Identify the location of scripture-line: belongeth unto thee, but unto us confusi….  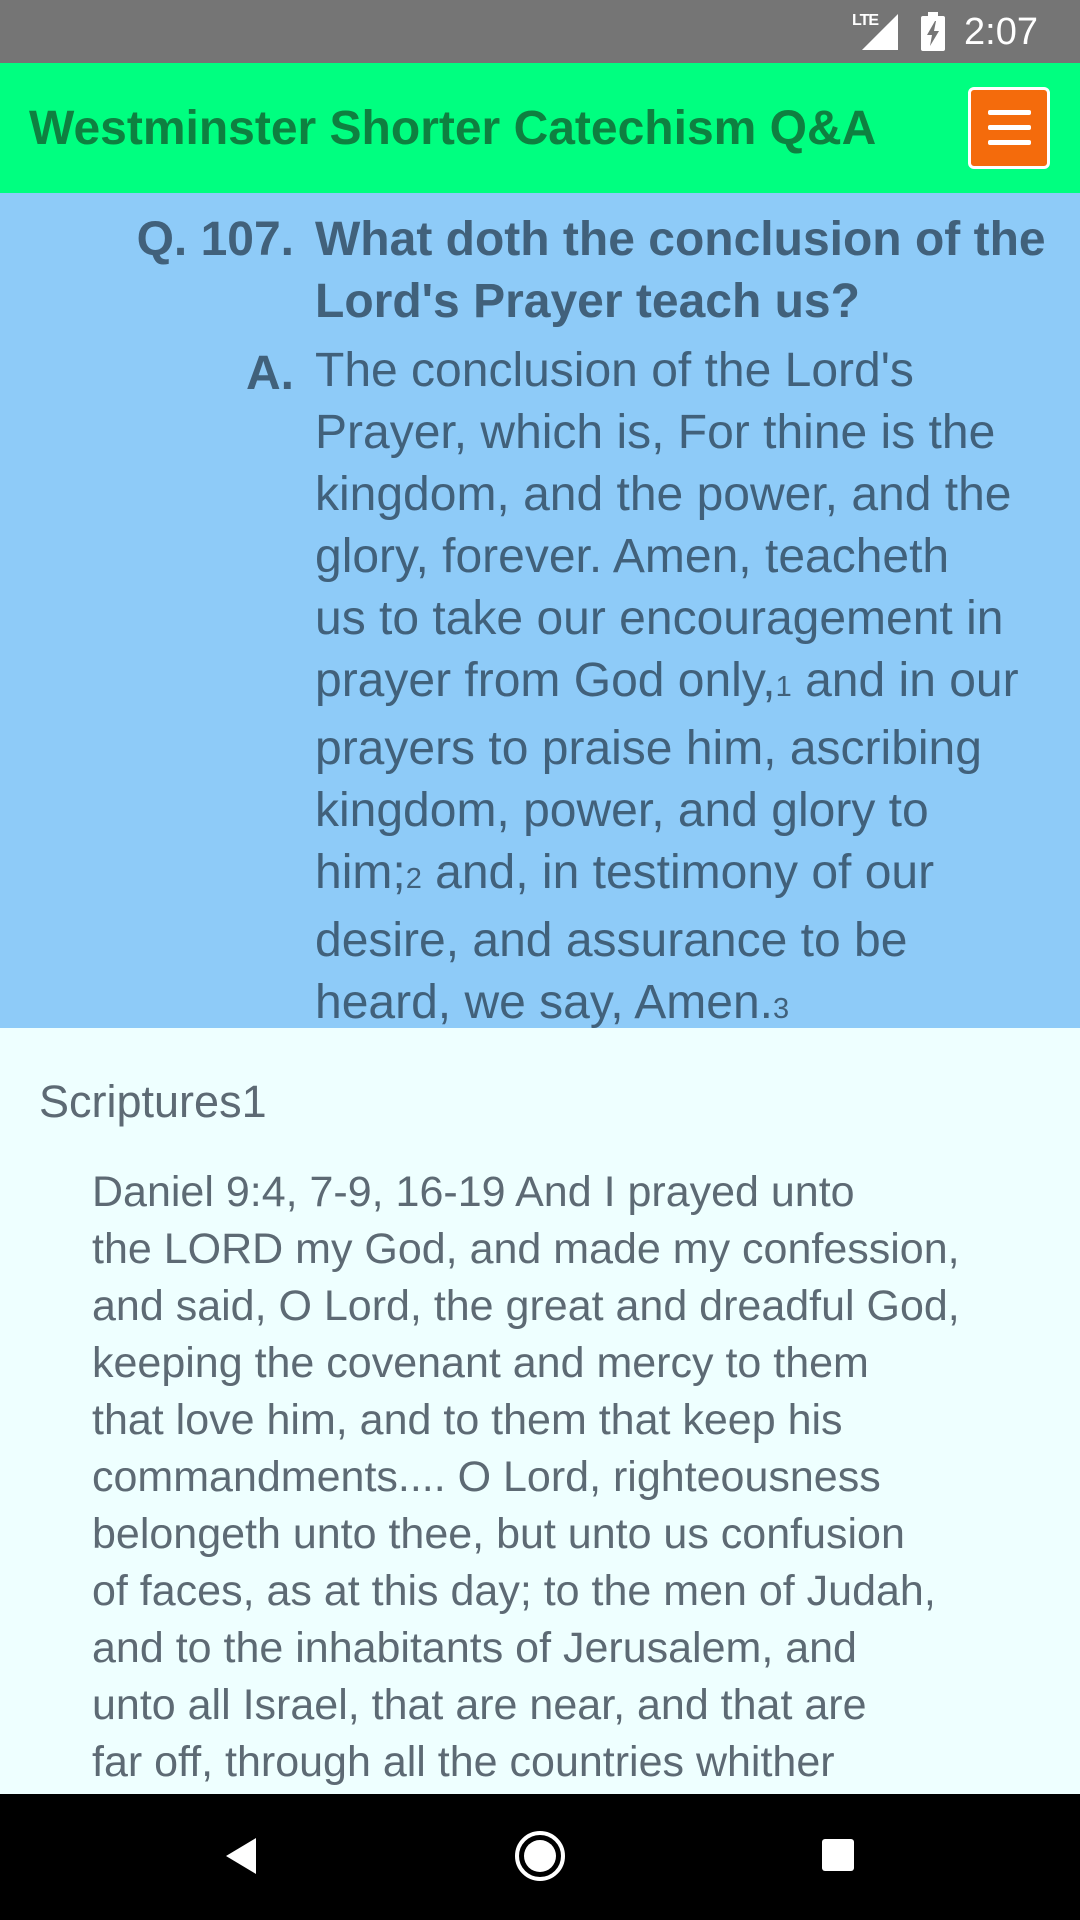
(498, 1534).